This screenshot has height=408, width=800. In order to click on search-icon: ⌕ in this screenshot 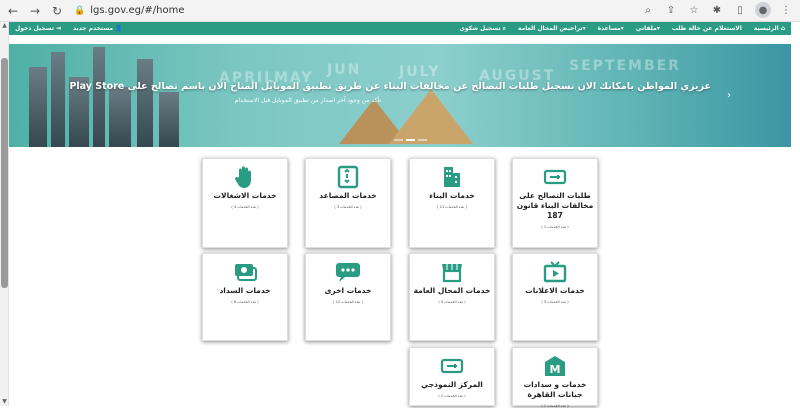, I will do `click(504, 28)`.